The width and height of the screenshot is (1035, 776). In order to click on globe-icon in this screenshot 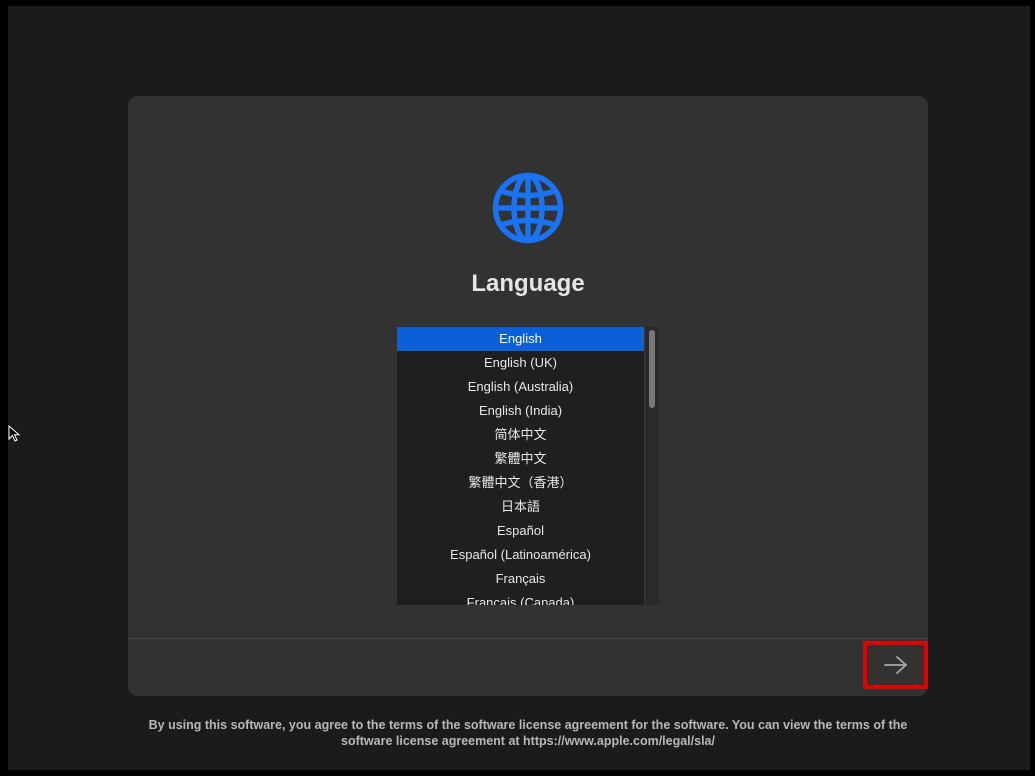, I will do `click(528, 208)`.